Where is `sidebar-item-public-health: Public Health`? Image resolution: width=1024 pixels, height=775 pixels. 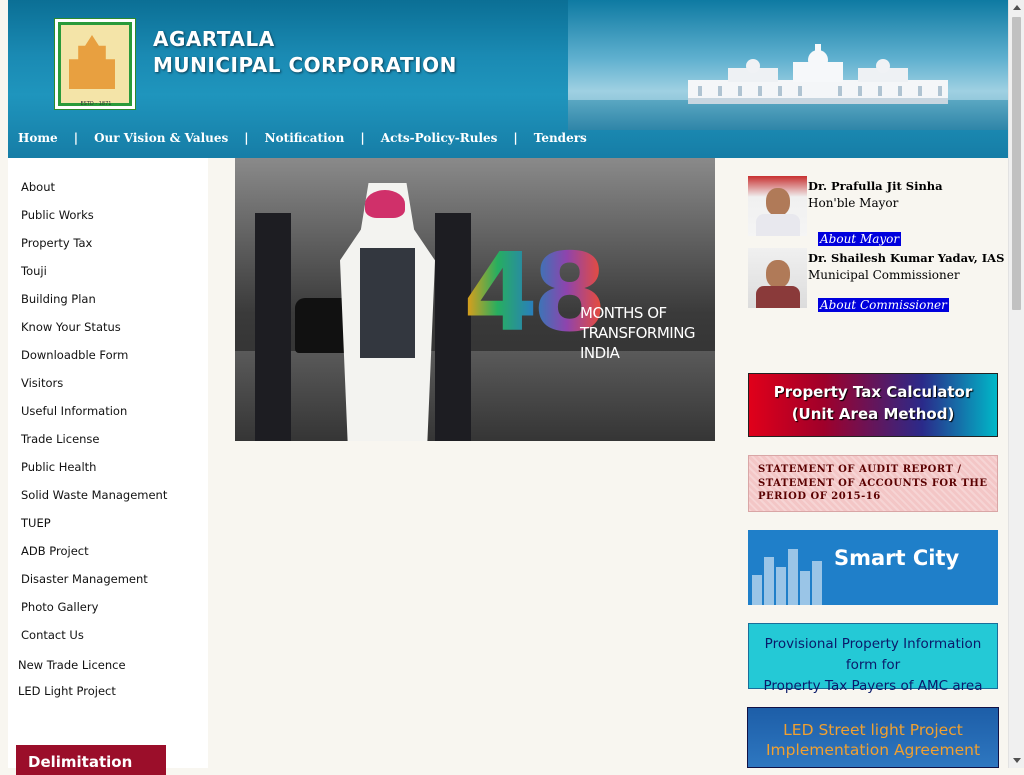
sidebar-item-public-health: Public Health is located at coordinates (108, 470).